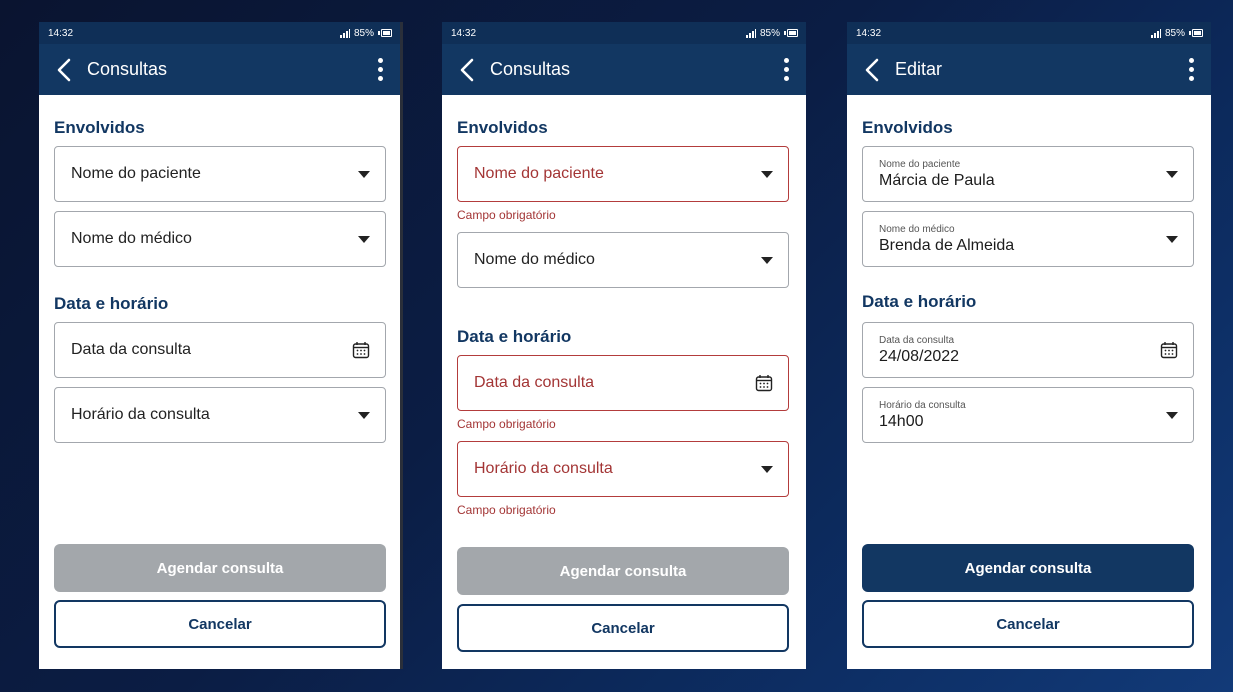  Describe the element at coordinates (937, 180) in the screenshot. I see `patient-select-value: Márcia de Paula` at that location.